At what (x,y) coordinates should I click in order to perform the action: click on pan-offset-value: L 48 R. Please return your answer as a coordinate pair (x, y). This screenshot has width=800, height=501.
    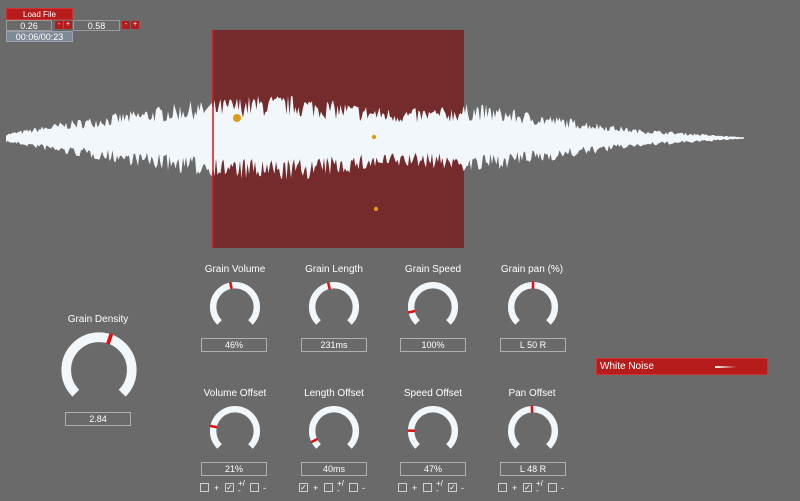
    Looking at the image, I should click on (533, 469).